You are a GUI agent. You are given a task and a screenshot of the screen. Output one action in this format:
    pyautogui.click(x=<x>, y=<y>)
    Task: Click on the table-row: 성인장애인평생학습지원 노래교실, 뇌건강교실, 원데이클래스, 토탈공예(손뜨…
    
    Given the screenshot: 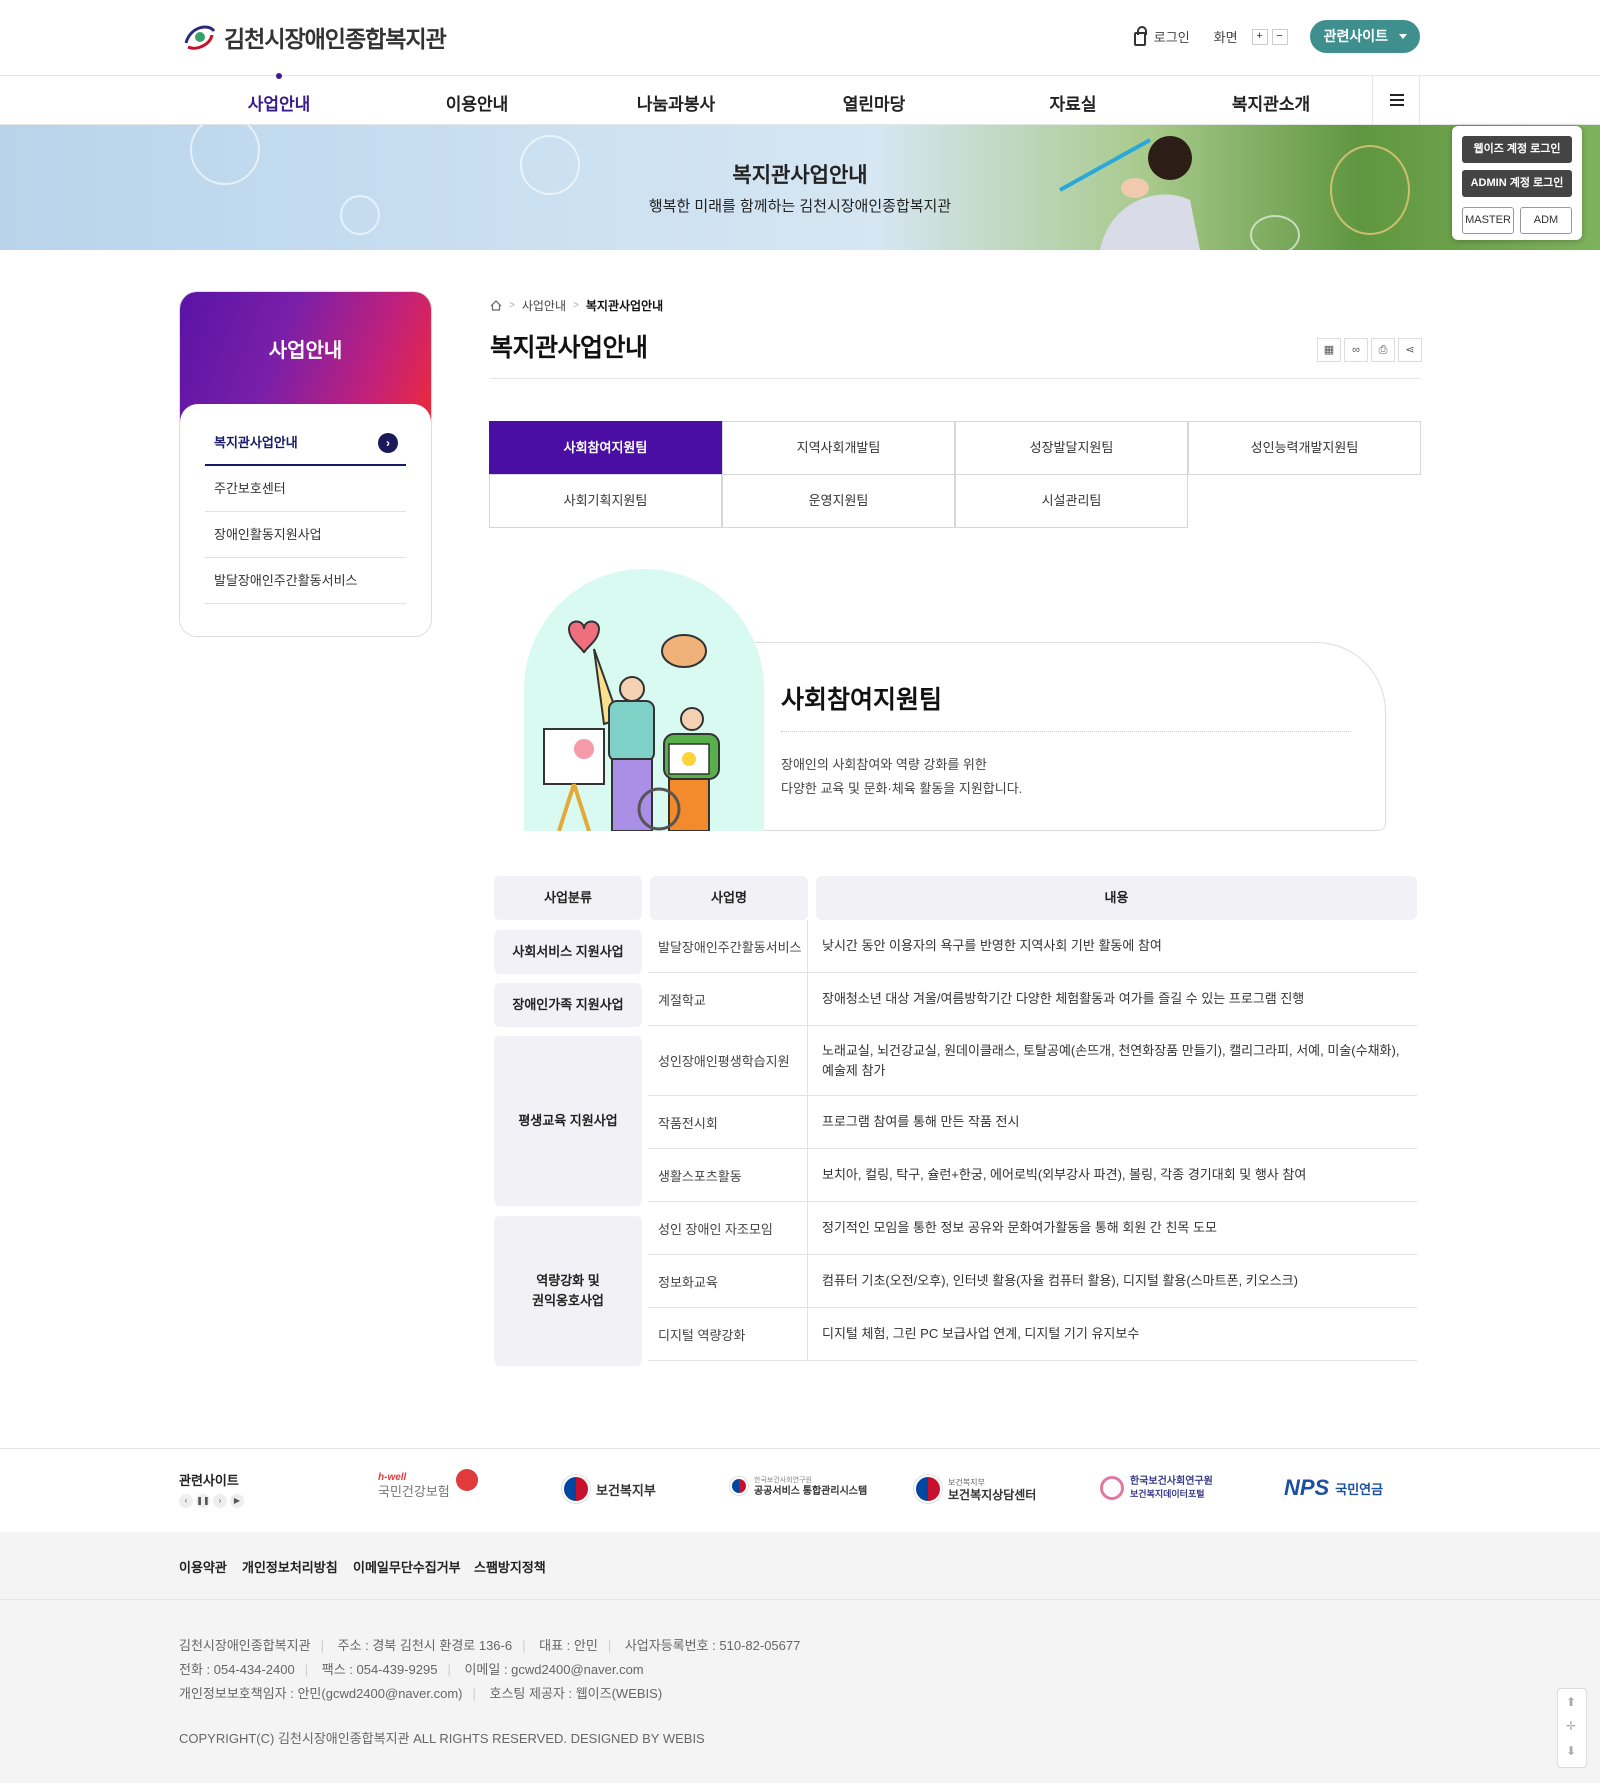 What is the action you would take?
    pyautogui.click(x=1032, y=1061)
    